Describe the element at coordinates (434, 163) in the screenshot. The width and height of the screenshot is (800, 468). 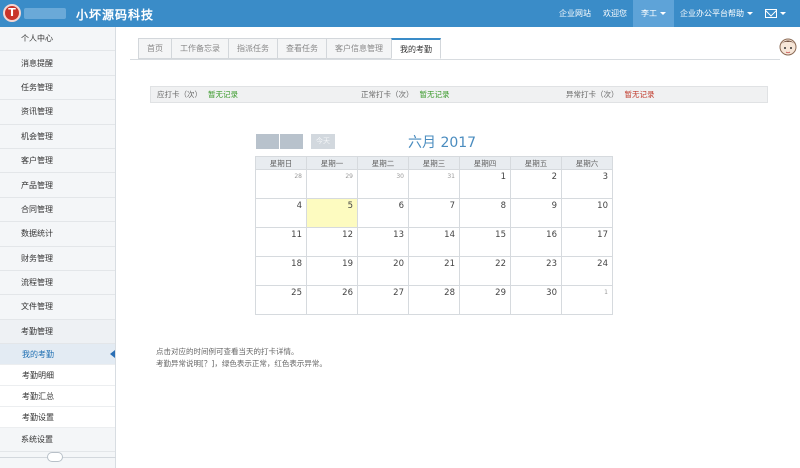
I see `weekday-header: 星期三` at that location.